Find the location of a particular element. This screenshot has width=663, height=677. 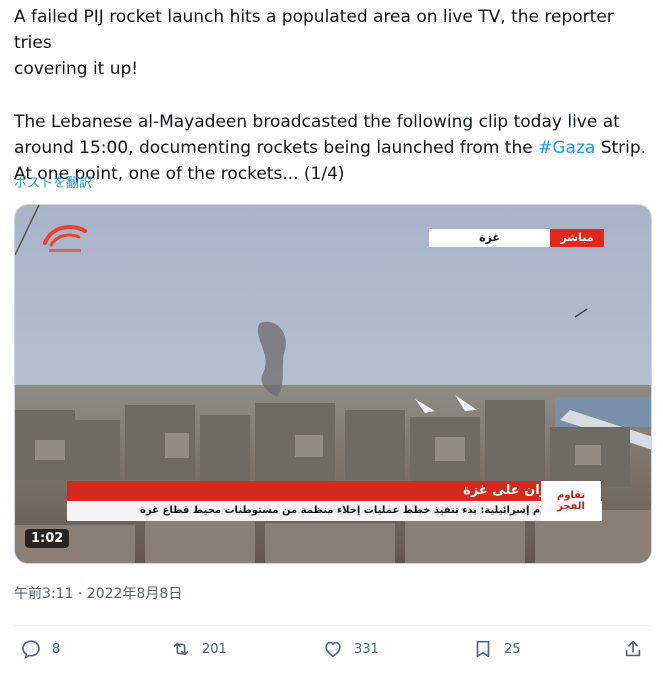

tweet-text-line: covering it up! is located at coordinates (76, 69).